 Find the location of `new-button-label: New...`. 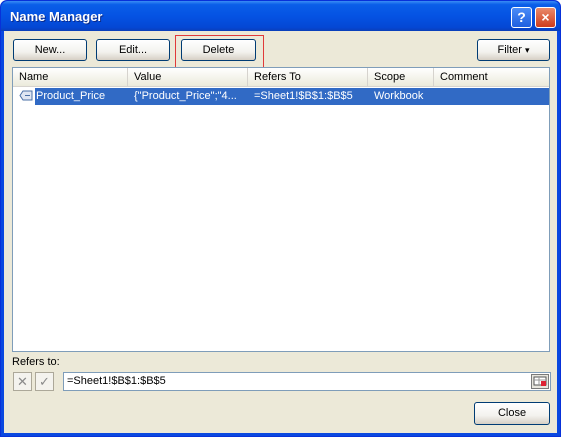

new-button-label: New... is located at coordinates (50, 50).